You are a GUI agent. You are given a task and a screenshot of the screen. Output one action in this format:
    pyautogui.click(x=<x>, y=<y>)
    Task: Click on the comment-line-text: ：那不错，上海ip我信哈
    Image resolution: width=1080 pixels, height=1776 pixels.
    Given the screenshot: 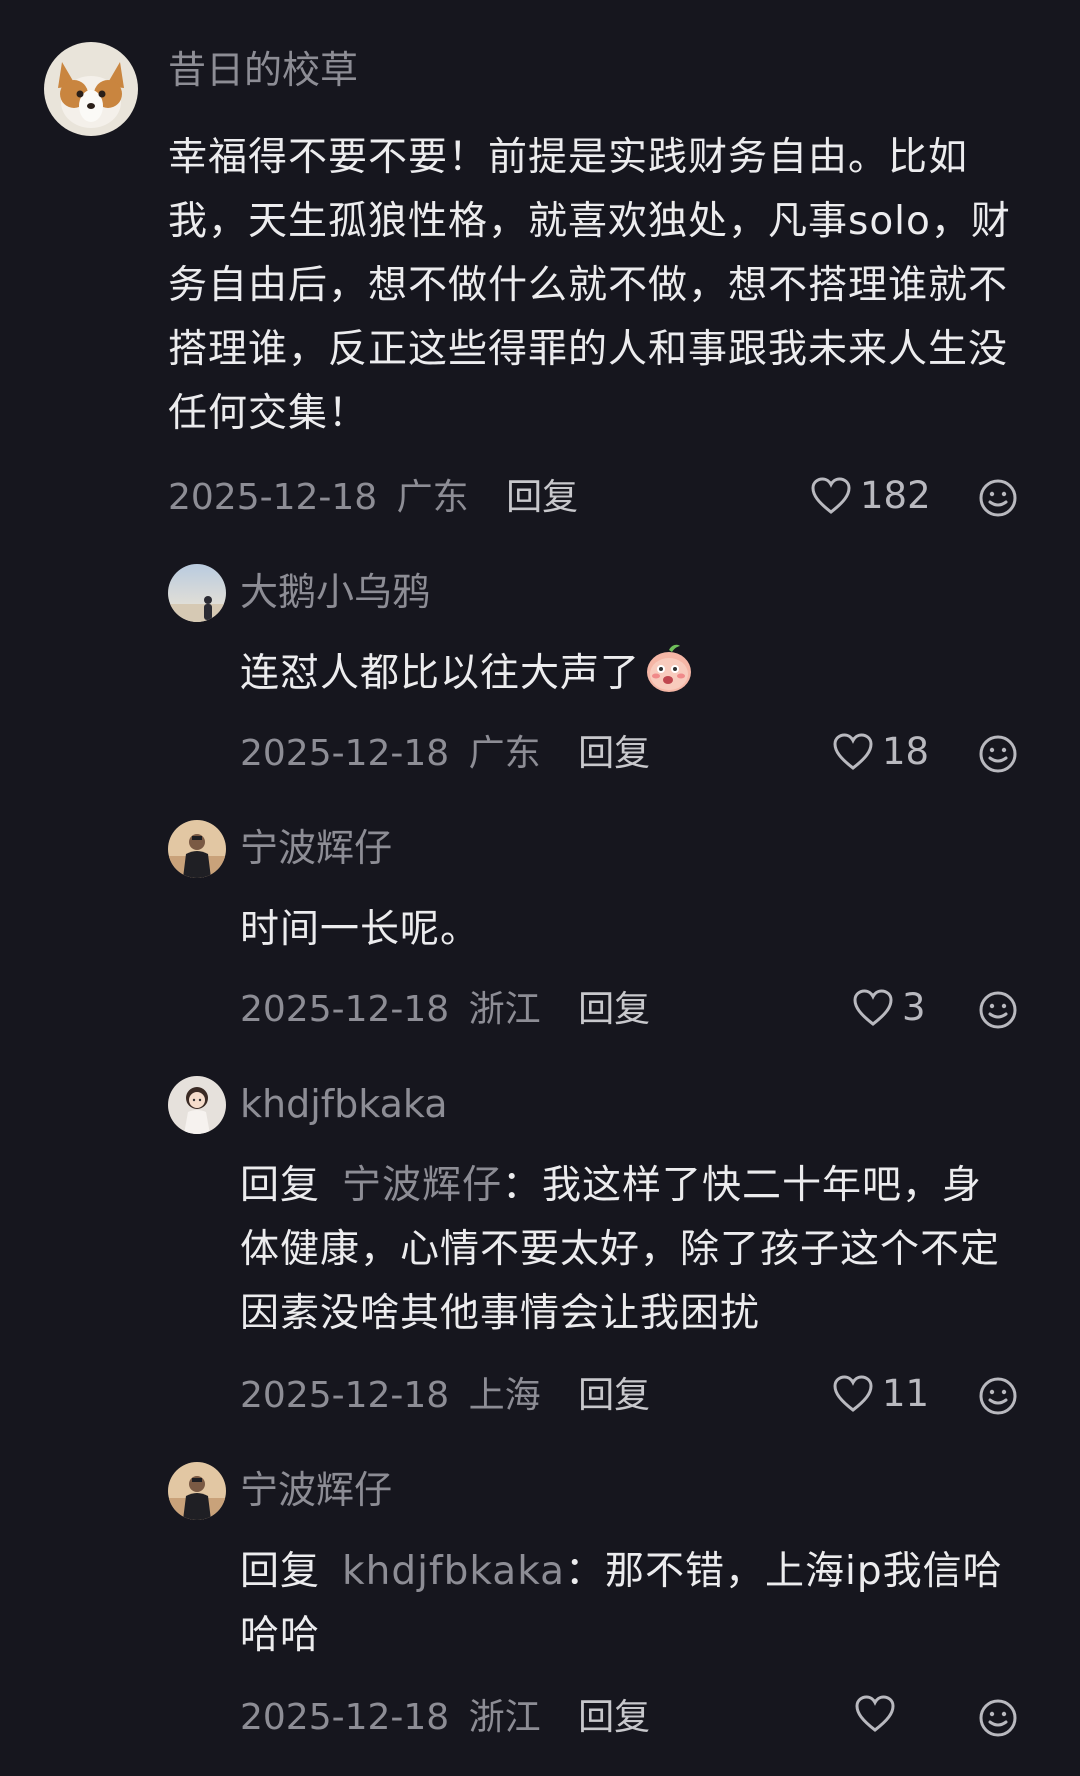 What is the action you would take?
    pyautogui.click(x=784, y=1571)
    